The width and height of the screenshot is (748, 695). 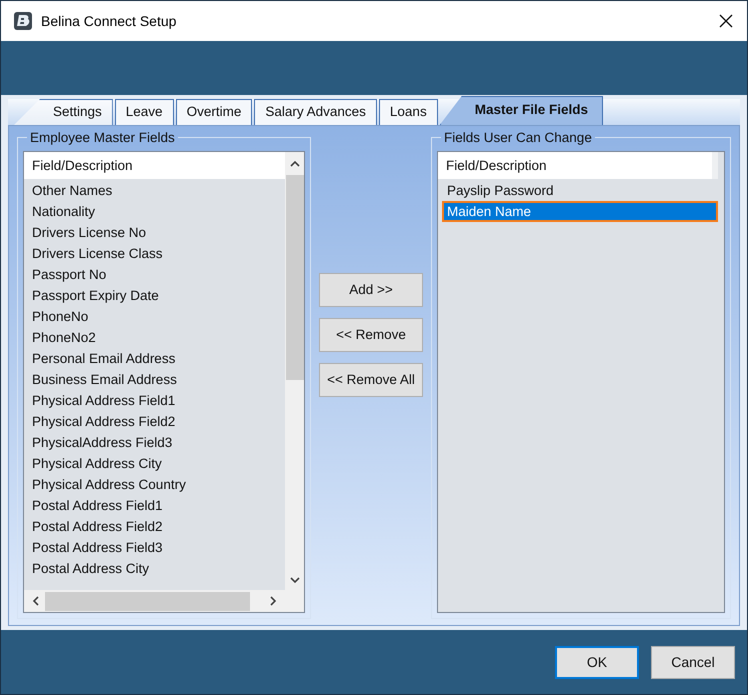 What do you see at coordinates (154, 358) in the screenshot?
I see `list-item: Personal Email Address` at bounding box center [154, 358].